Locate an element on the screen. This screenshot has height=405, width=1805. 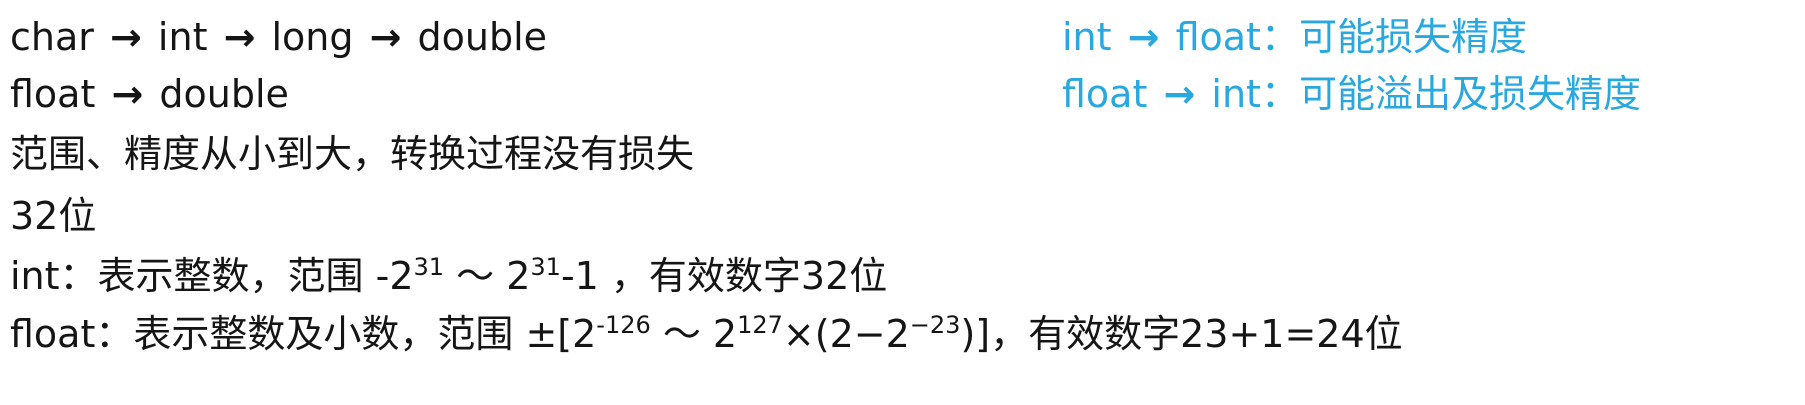
int-description: int：表示整数，范围 -231 ～ 231-1 ，有效数字32位 is located at coordinates (449, 275).